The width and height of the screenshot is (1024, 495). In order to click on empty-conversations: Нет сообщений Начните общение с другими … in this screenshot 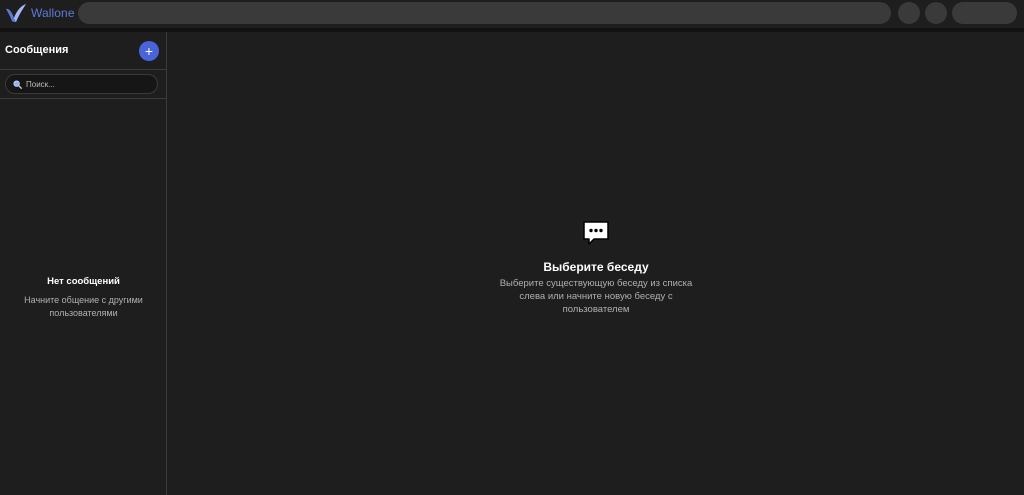, I will do `click(83, 298)`.